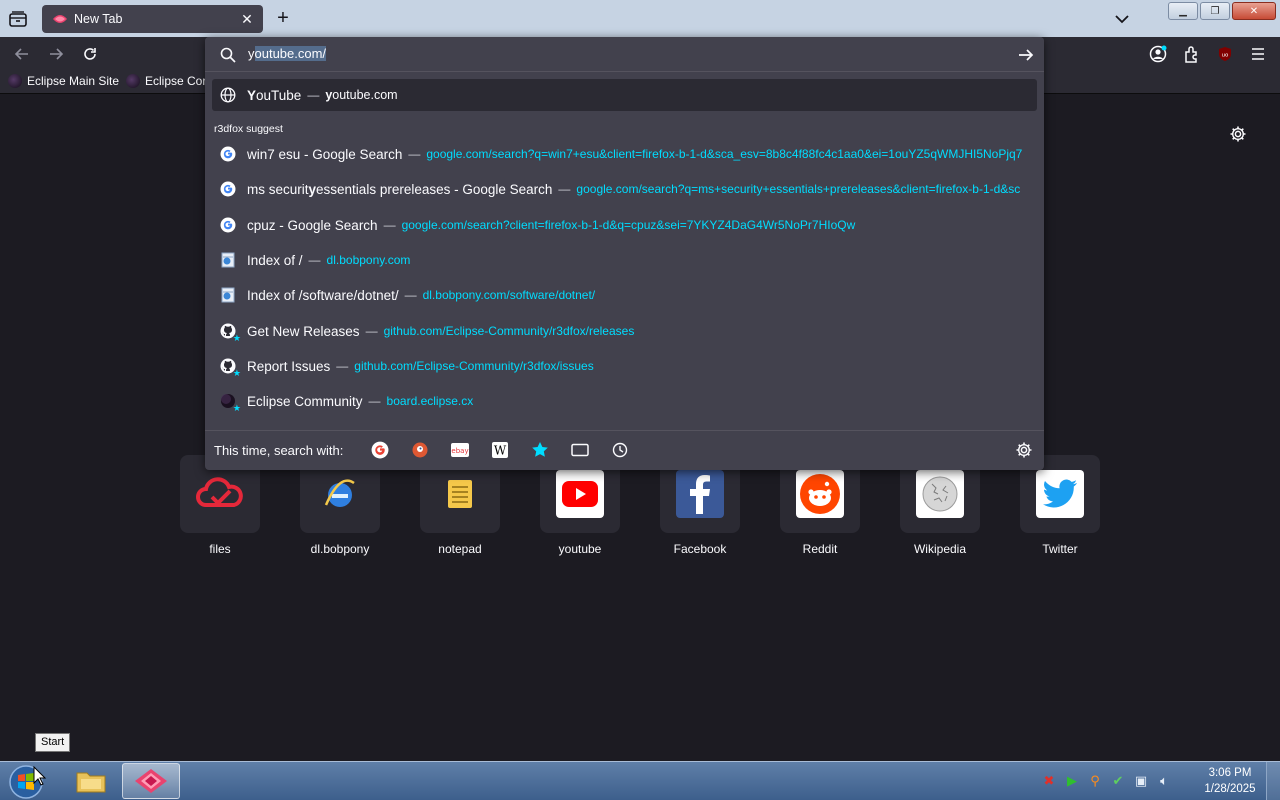 The width and height of the screenshot is (1280, 800). I want to click on ie-icon, so click(340, 494).